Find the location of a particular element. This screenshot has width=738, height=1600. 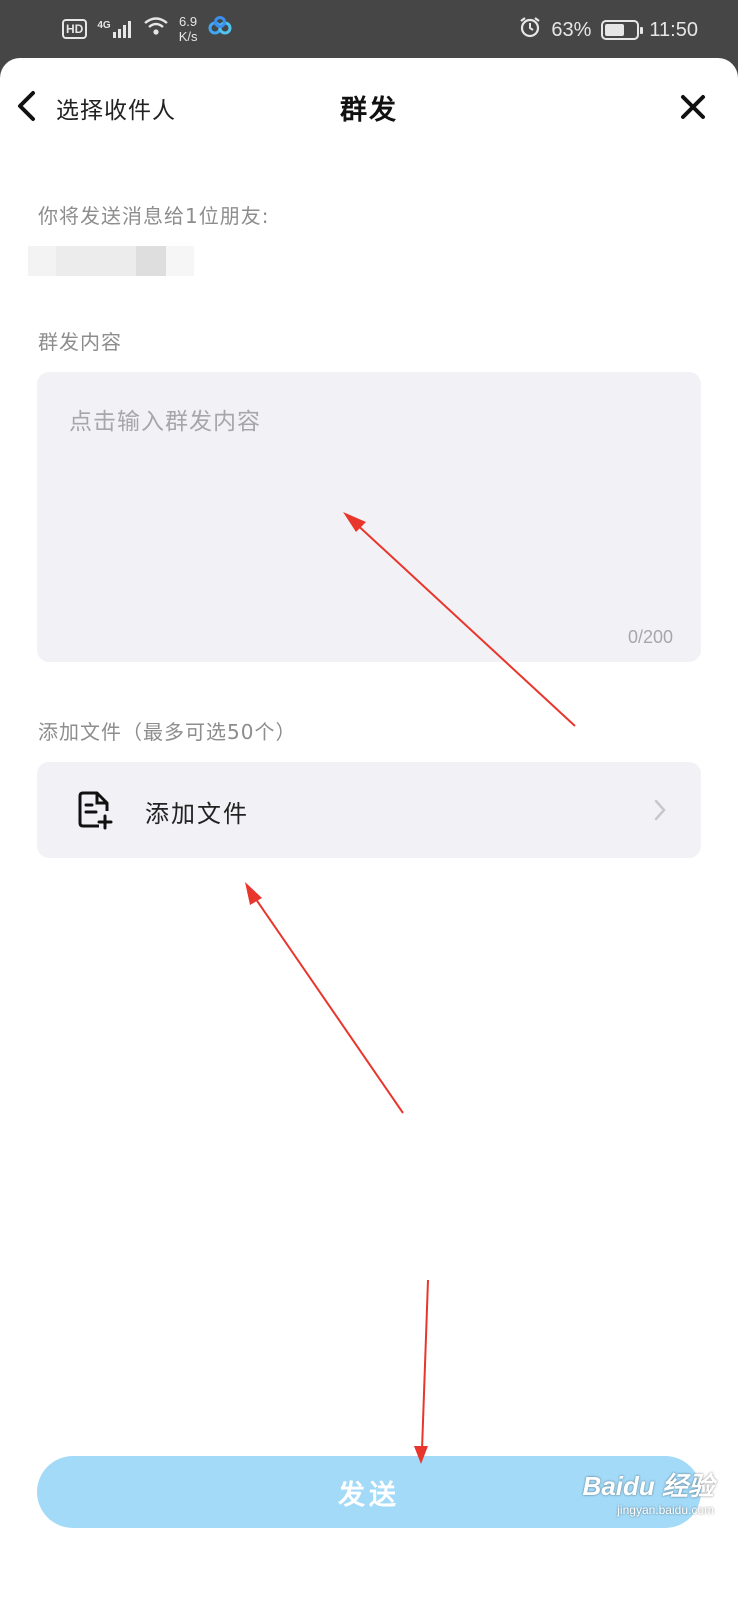

clock: 11:50 is located at coordinates (673, 29).